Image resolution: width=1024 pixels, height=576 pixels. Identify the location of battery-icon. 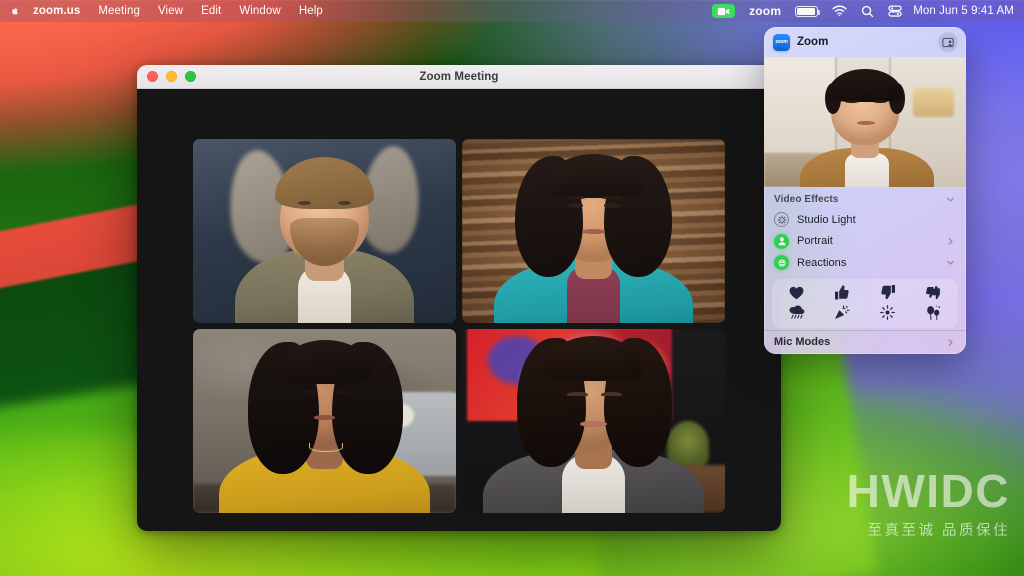
(808, 11).